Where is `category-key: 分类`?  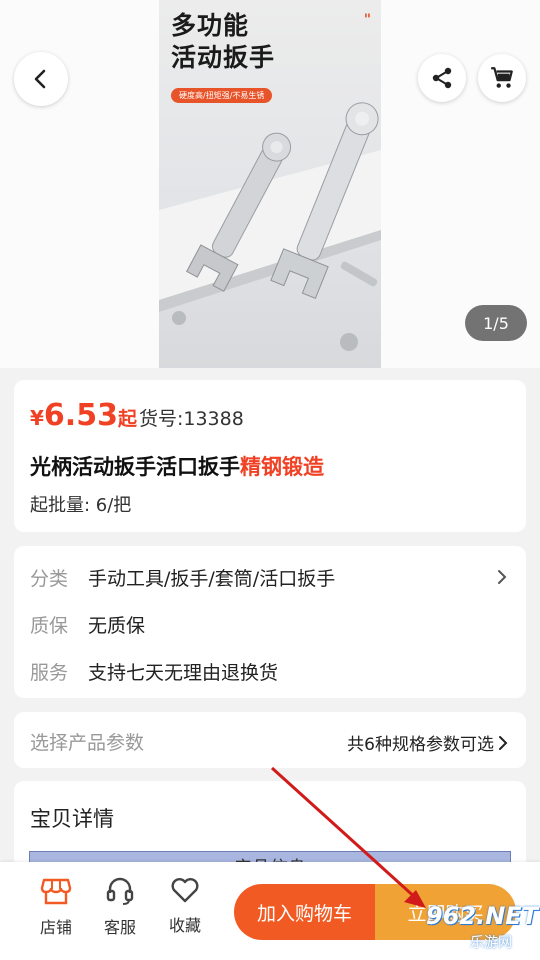 category-key: 分类 is located at coordinates (49, 579).